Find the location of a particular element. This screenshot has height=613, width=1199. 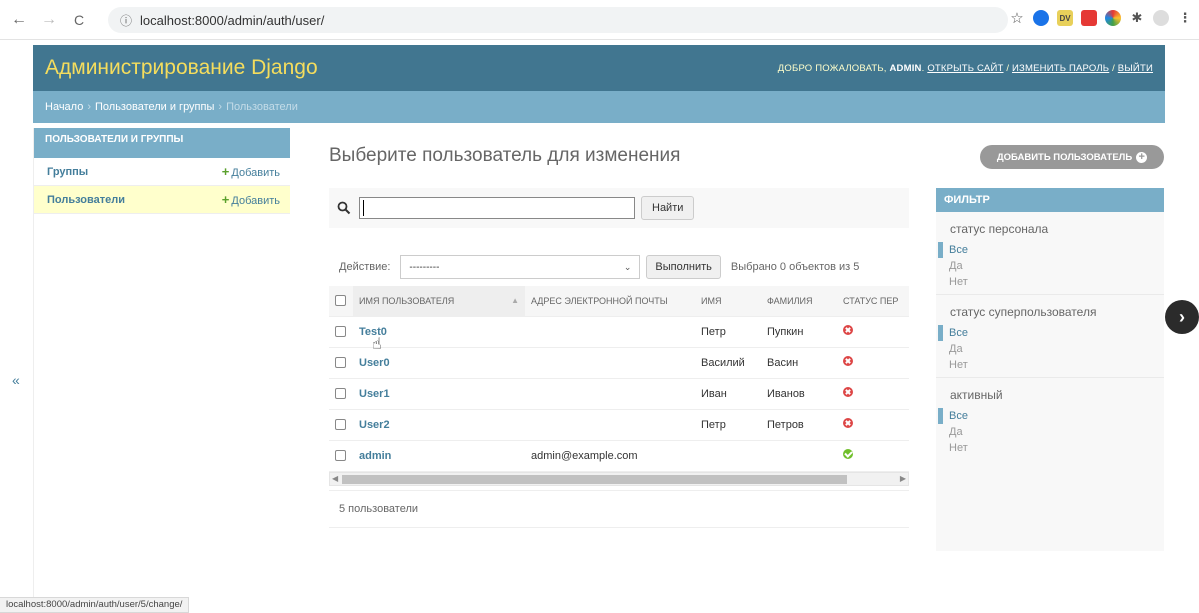

browser-menu-icon: ⋮ is located at coordinates (1185, 18).